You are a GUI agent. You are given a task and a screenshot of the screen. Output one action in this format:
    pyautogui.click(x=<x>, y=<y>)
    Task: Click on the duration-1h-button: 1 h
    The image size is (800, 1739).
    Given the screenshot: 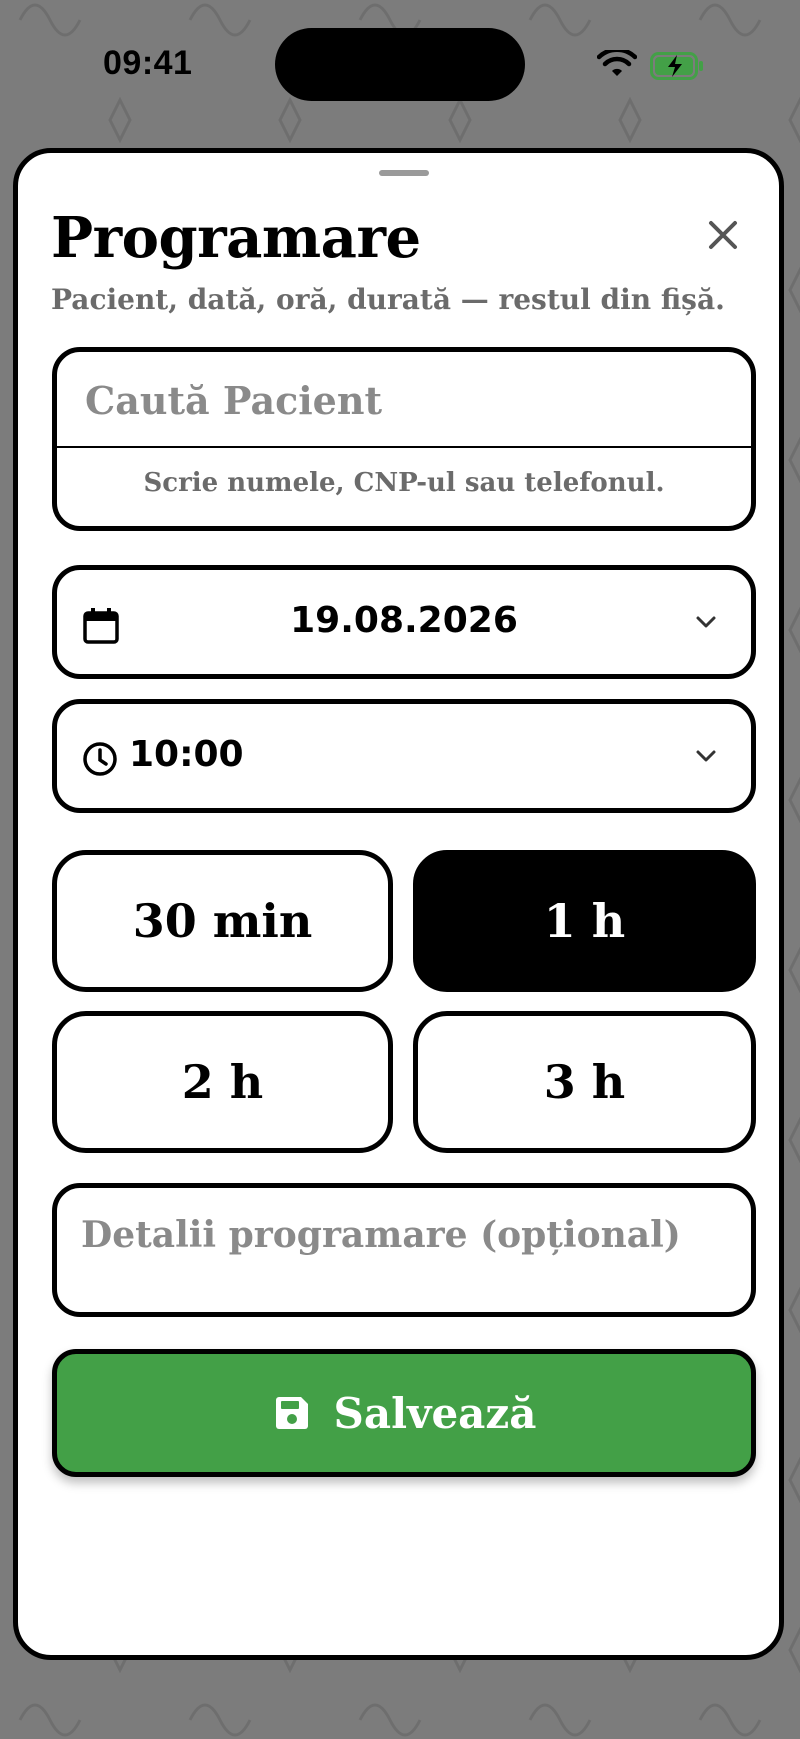 What is the action you would take?
    pyautogui.click(x=584, y=921)
    